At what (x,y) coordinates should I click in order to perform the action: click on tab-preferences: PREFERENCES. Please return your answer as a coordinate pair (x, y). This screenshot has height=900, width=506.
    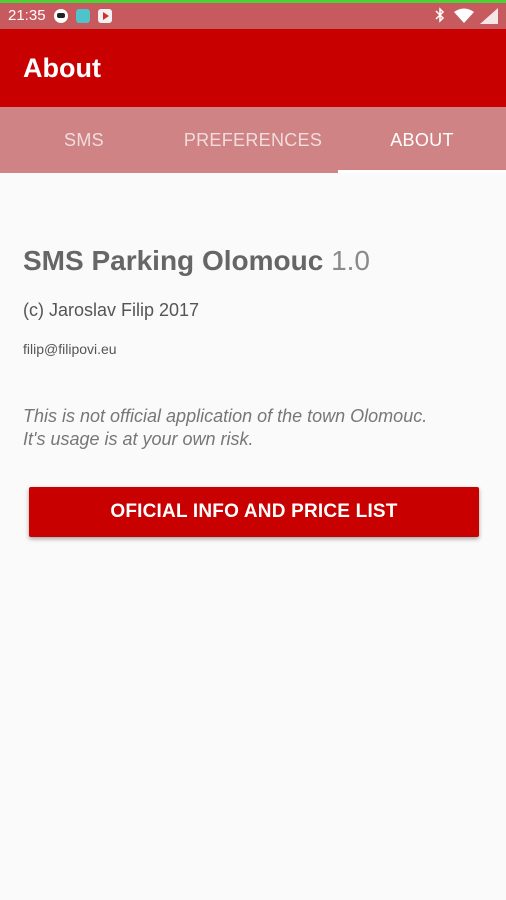
    Looking at the image, I should click on (253, 140).